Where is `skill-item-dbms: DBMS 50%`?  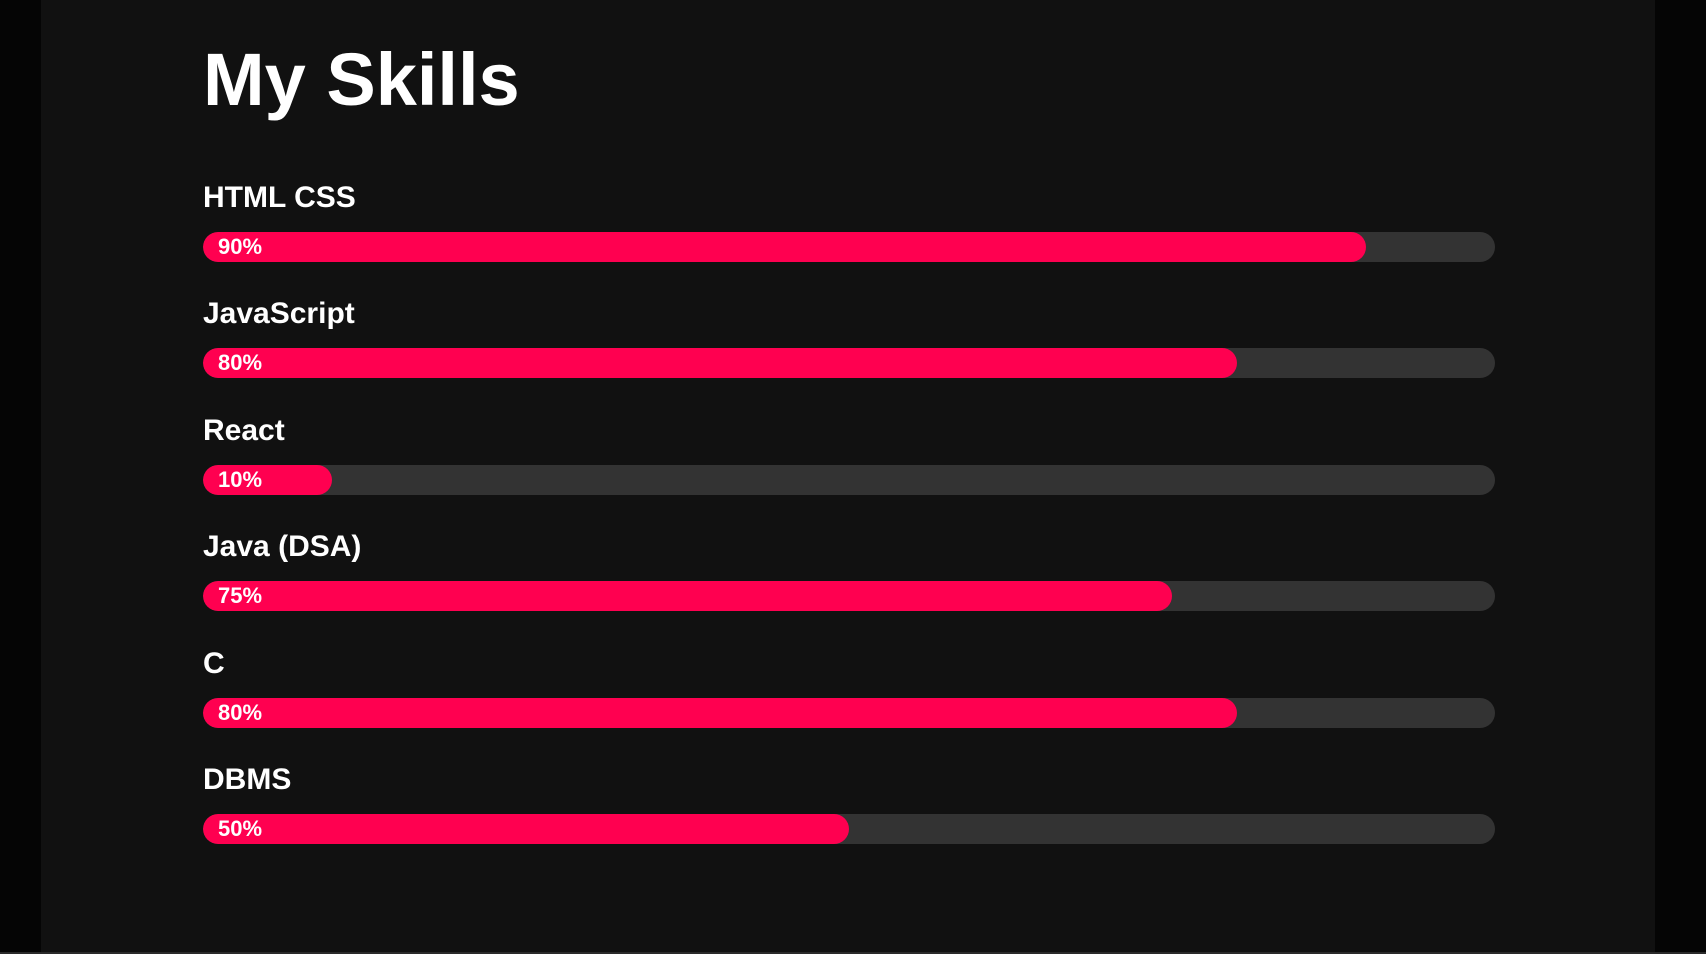 skill-item-dbms: DBMS 50% is located at coordinates (849, 820).